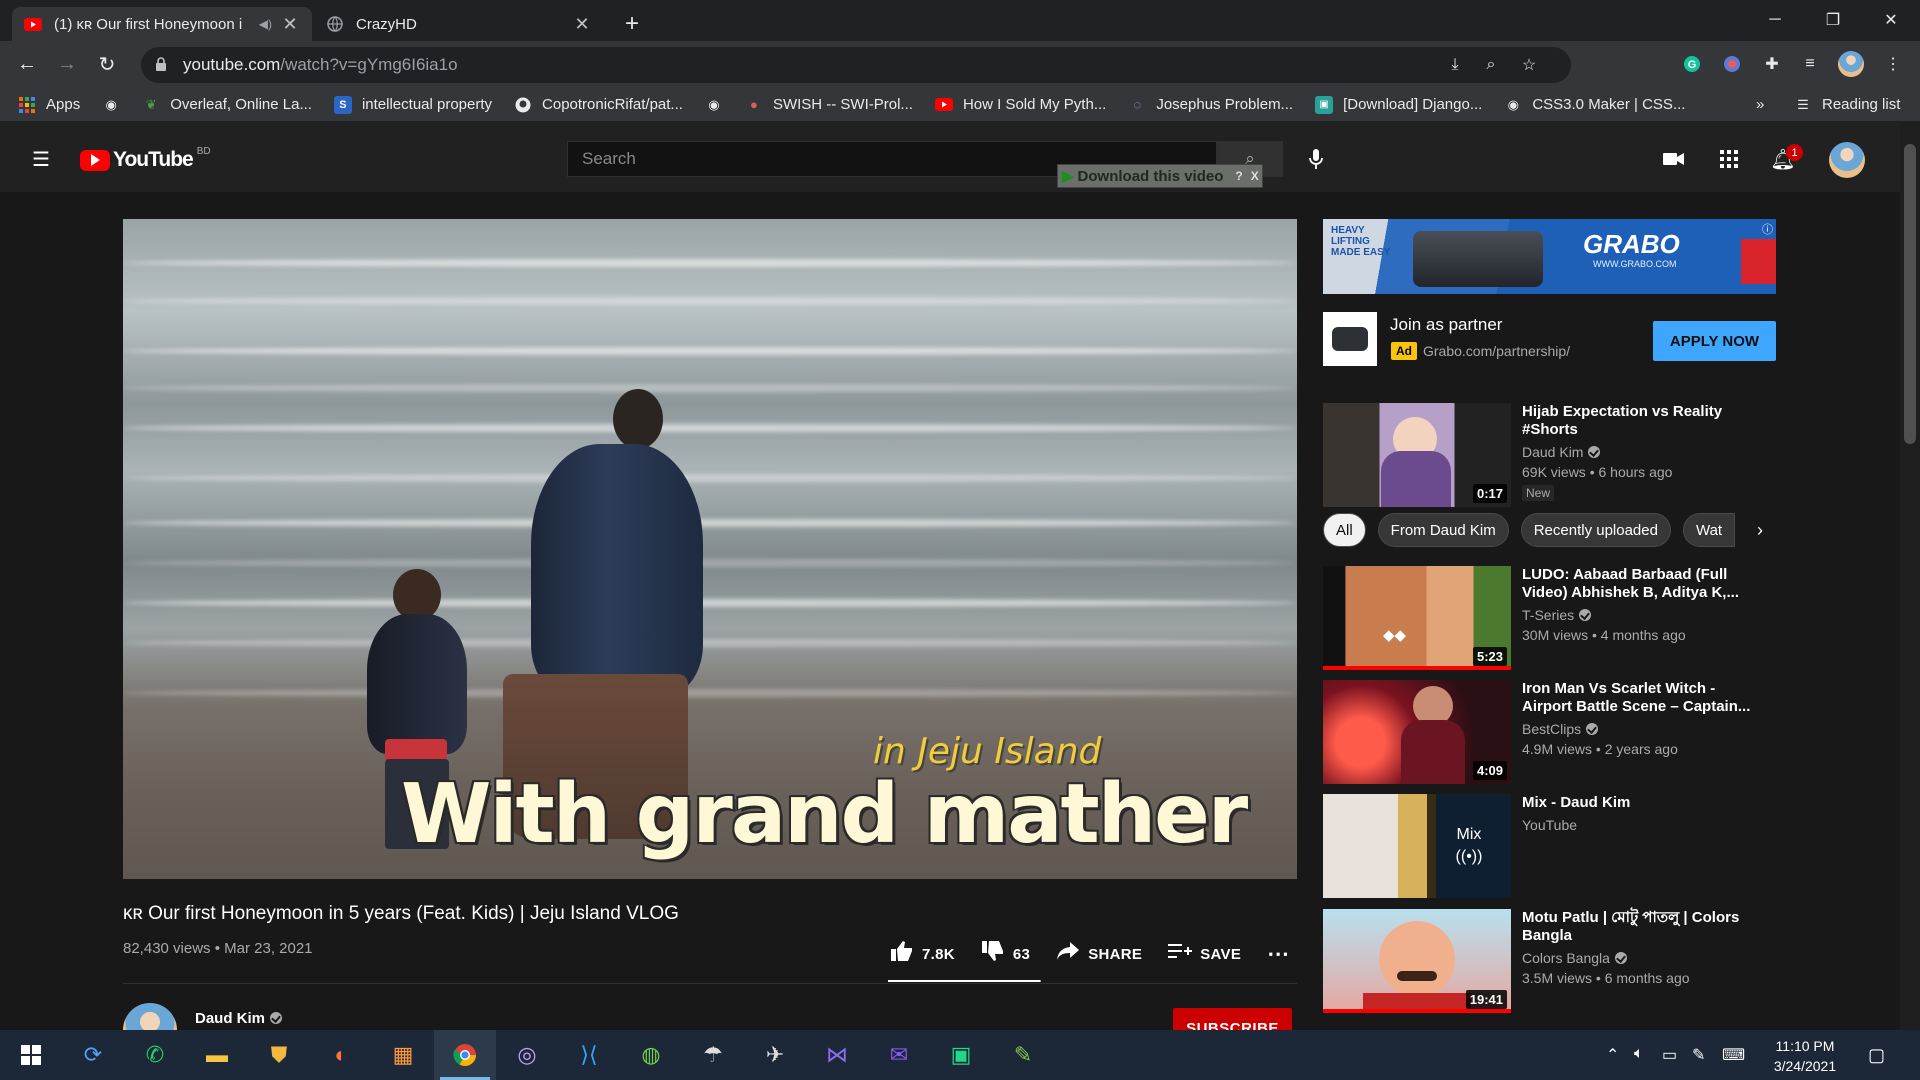 This screenshot has width=1920, height=1080. I want to click on more-actions-icon: ⋯, so click(1278, 954).